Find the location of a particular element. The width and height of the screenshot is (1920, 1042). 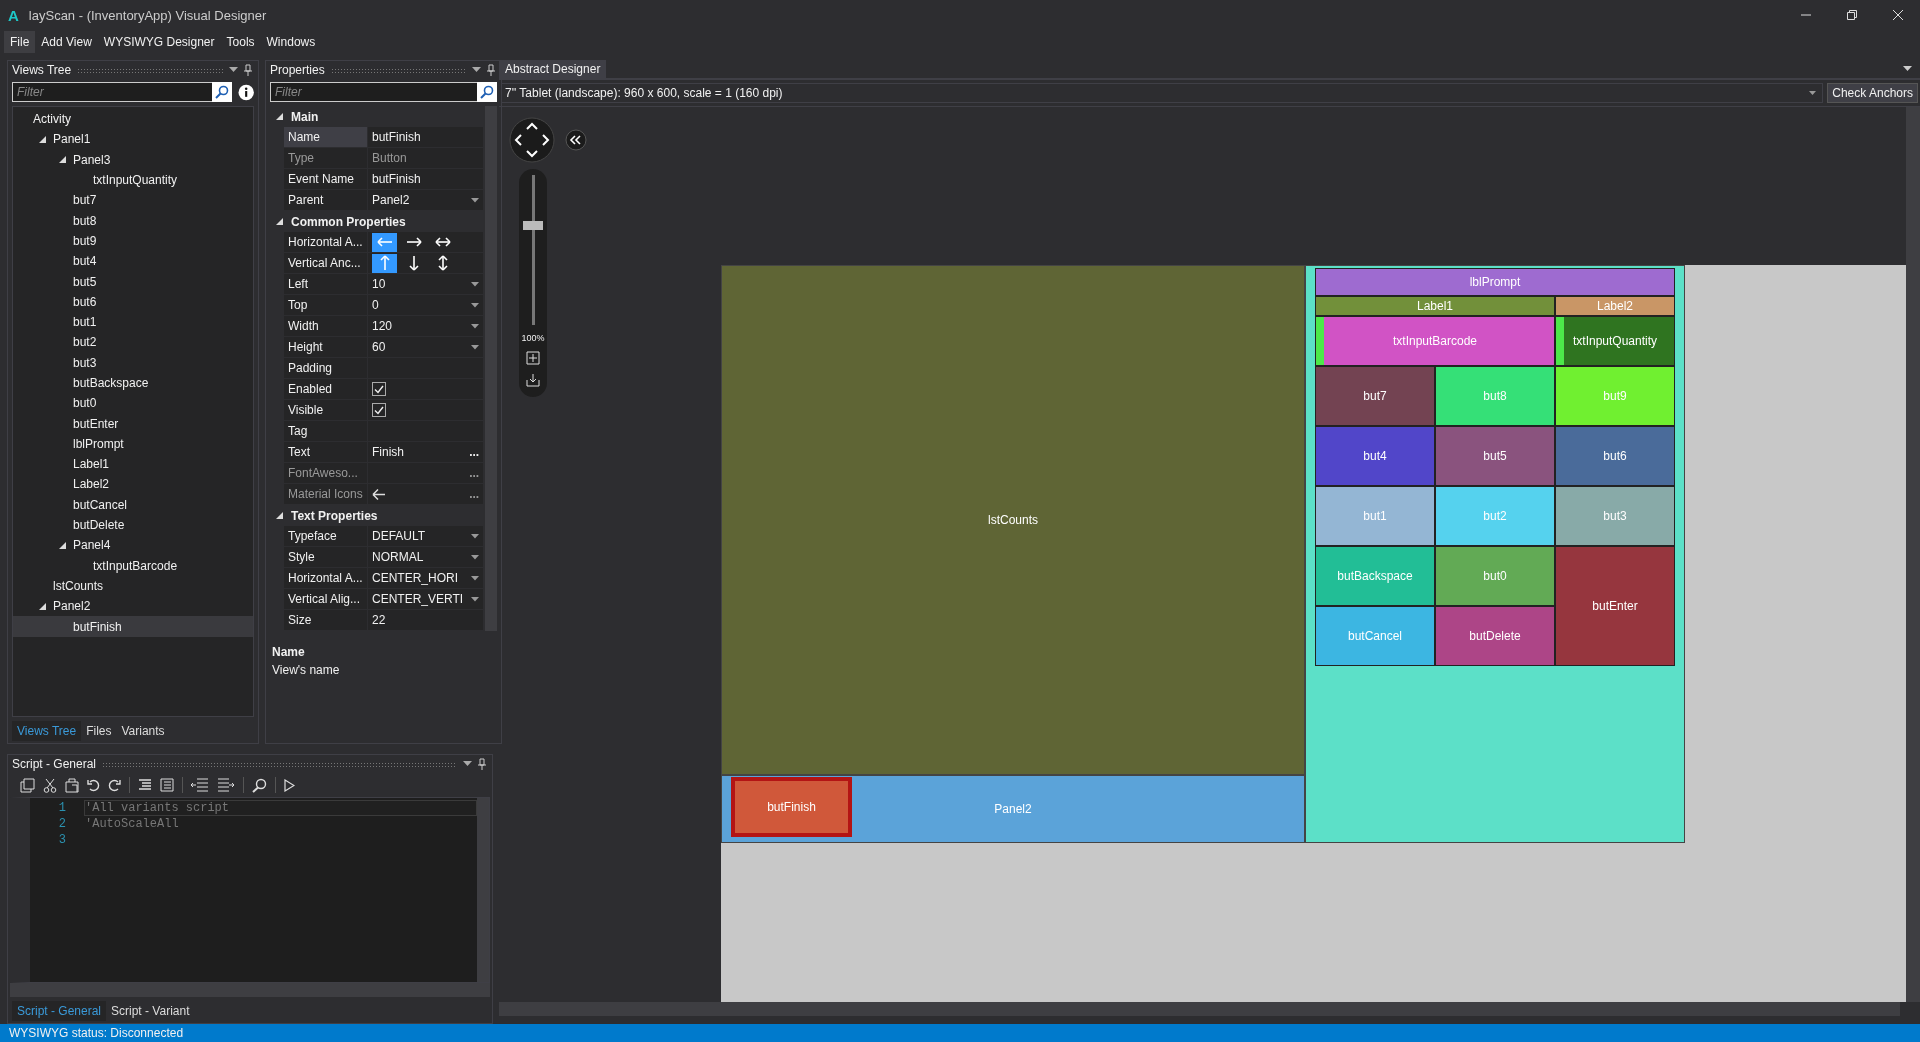

tree-item: Label1 is located at coordinates (91, 464).